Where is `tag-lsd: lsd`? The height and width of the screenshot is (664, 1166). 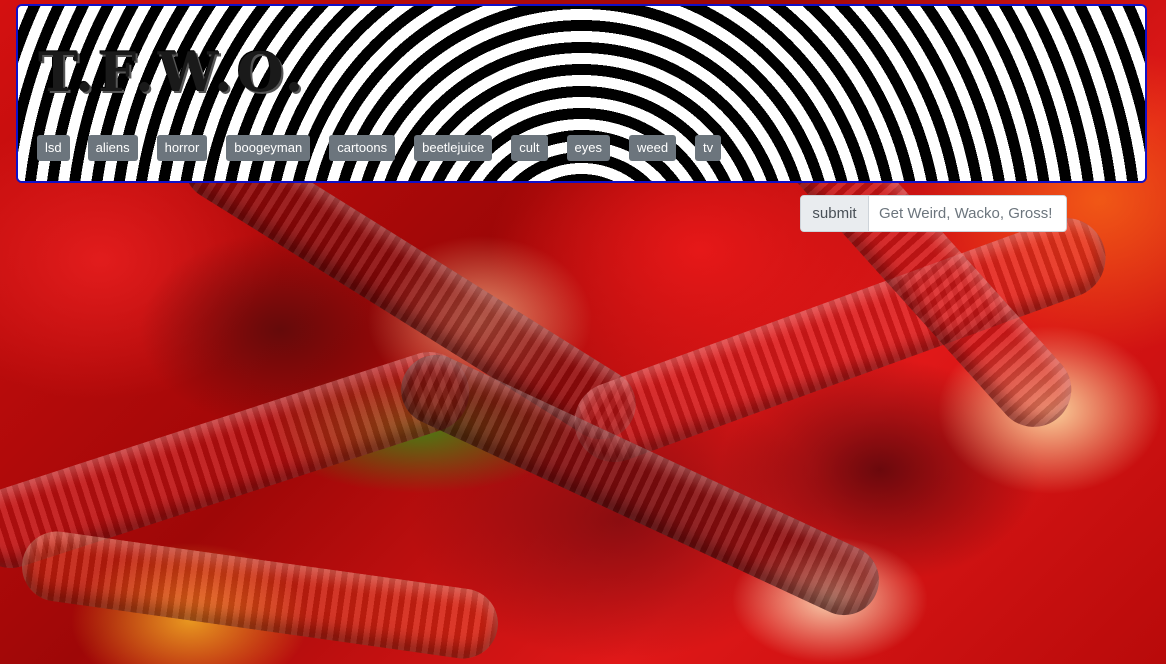
tag-lsd: lsd is located at coordinates (53, 148).